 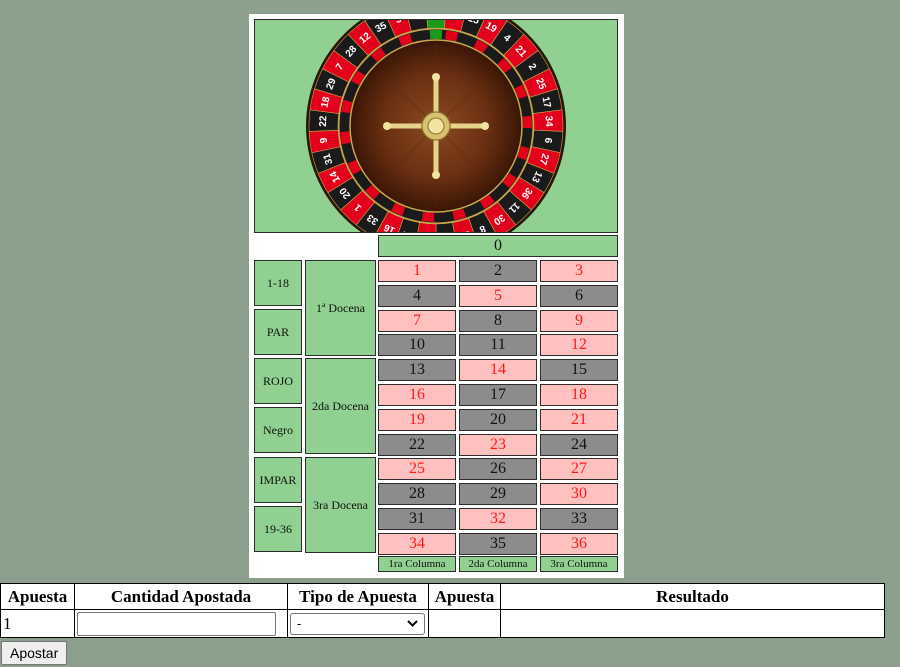 What do you see at coordinates (417, 271) in the screenshot?
I see `number-1-cell: 1` at bounding box center [417, 271].